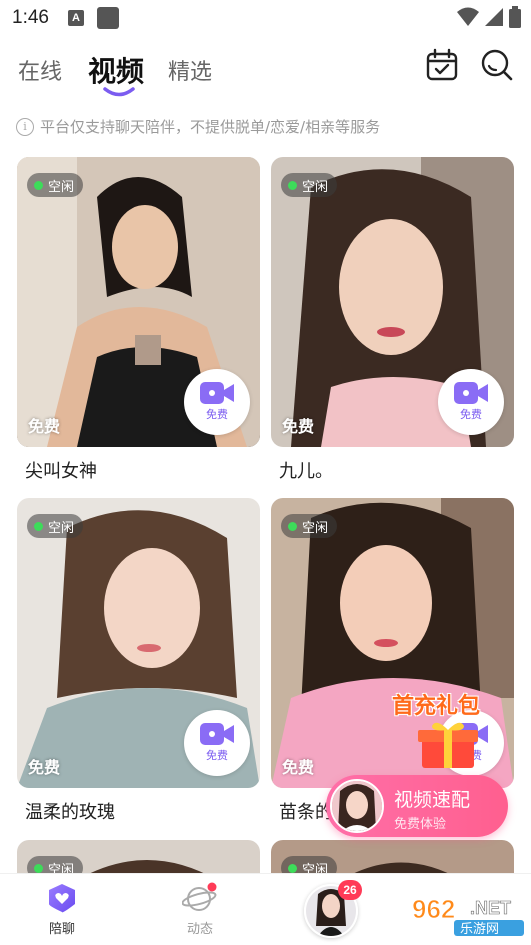  I want to click on app-indicator-icon, so click(108, 18).